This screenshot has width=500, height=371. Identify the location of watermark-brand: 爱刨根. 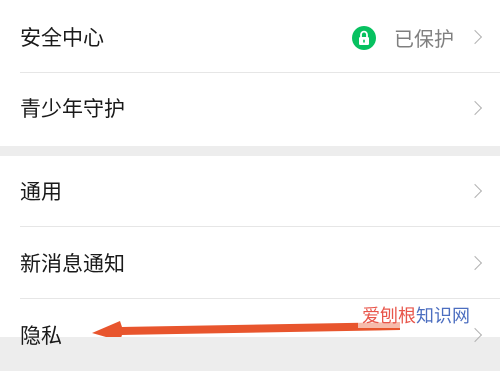
(389, 316).